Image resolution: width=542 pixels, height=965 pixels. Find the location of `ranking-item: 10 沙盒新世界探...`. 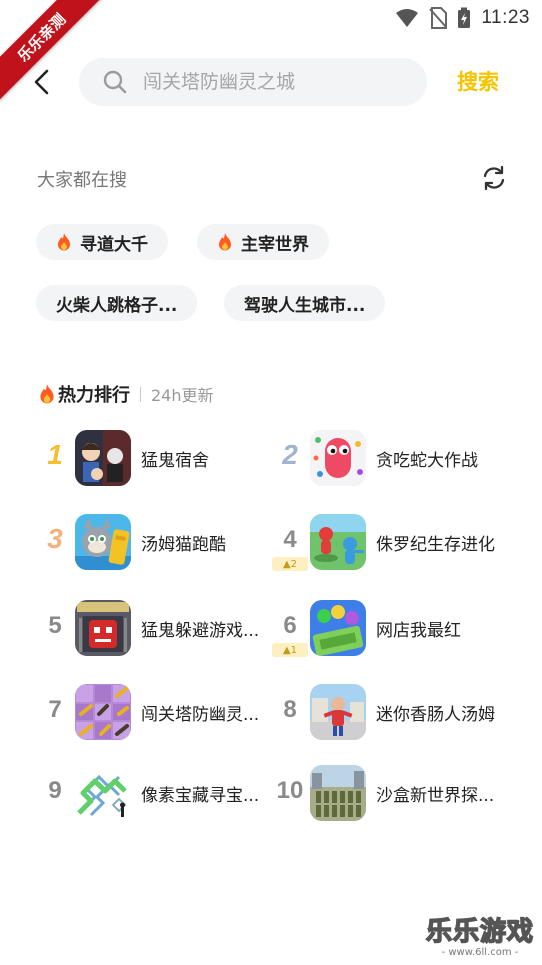

ranking-item: 10 沙盒新世界探... is located at coordinates (392, 792).